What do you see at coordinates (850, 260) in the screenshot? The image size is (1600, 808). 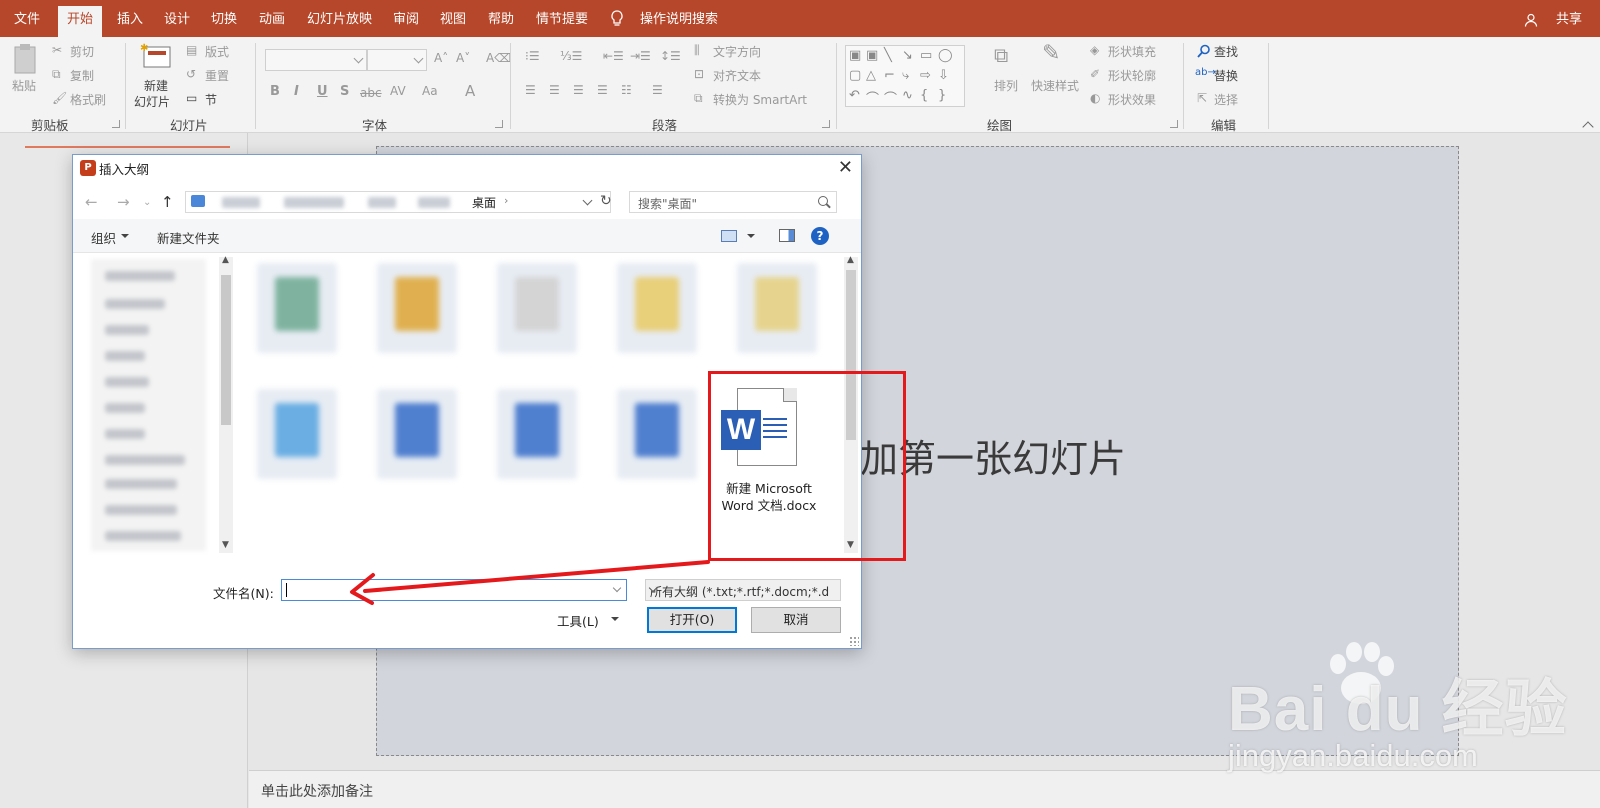 I see `file-scroll-up-icon: ▲` at bounding box center [850, 260].